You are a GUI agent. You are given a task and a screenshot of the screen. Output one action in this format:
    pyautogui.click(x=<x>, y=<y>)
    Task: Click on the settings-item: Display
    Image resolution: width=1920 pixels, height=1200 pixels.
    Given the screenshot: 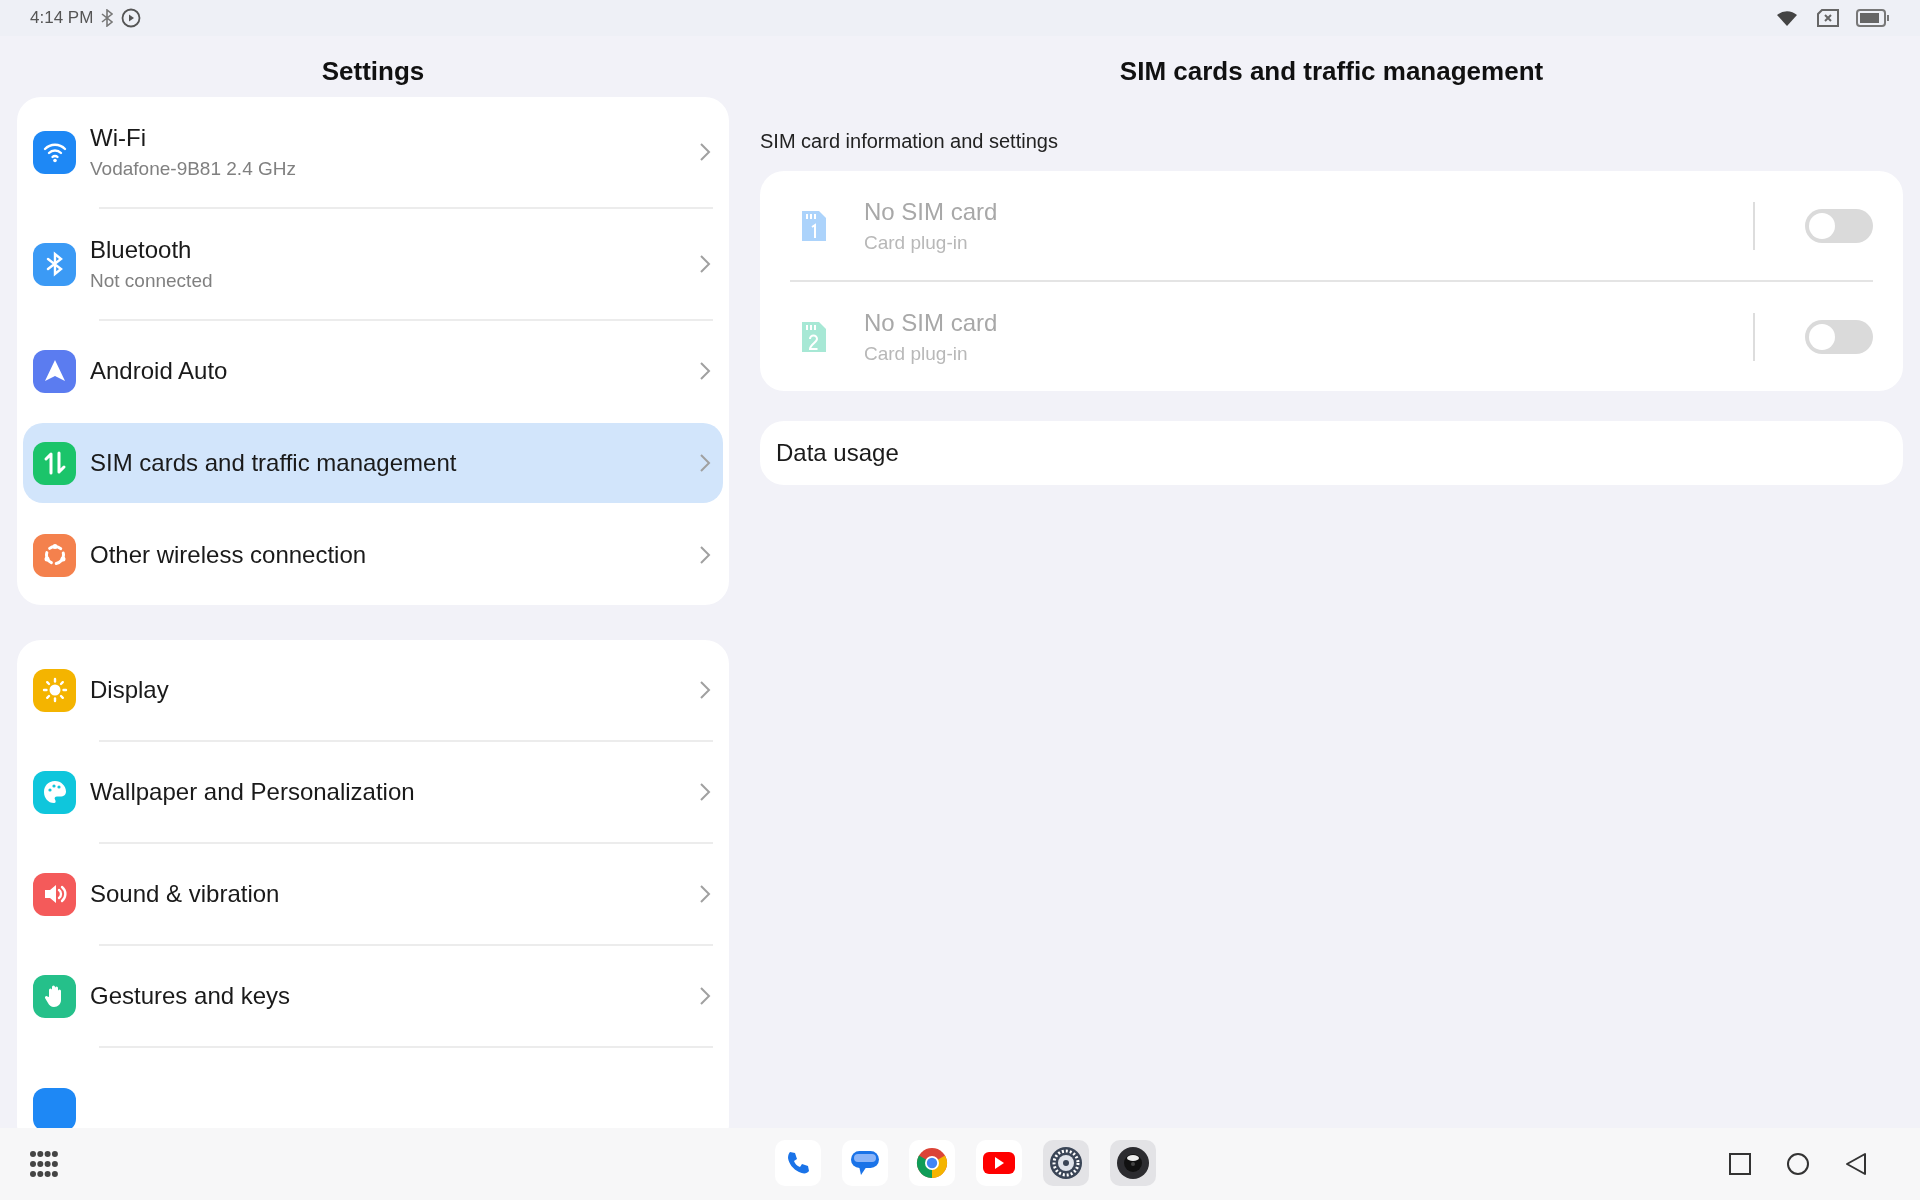 What is the action you would take?
    pyautogui.click(x=373, y=690)
    